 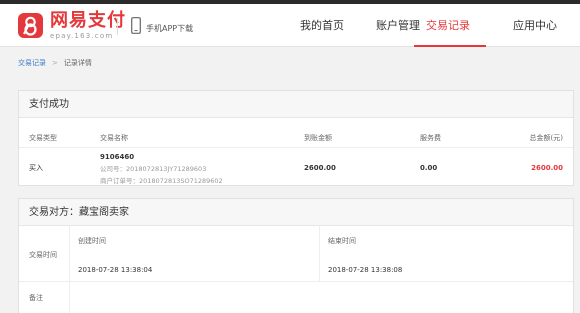 I want to click on ended-time-value: 2018-07-28 13:38:08, so click(x=365, y=270).